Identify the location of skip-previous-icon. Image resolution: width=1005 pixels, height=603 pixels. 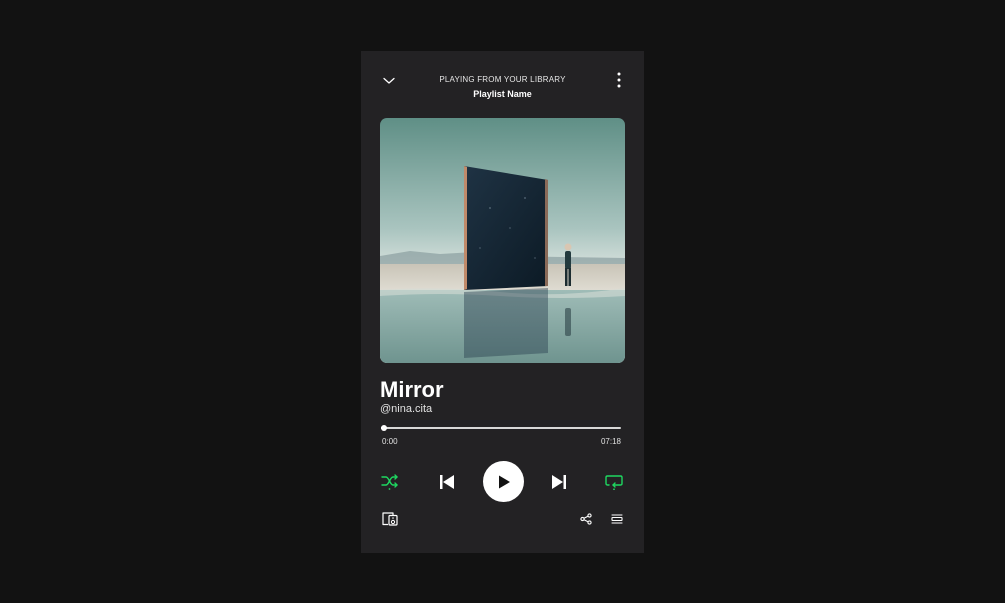
(447, 482).